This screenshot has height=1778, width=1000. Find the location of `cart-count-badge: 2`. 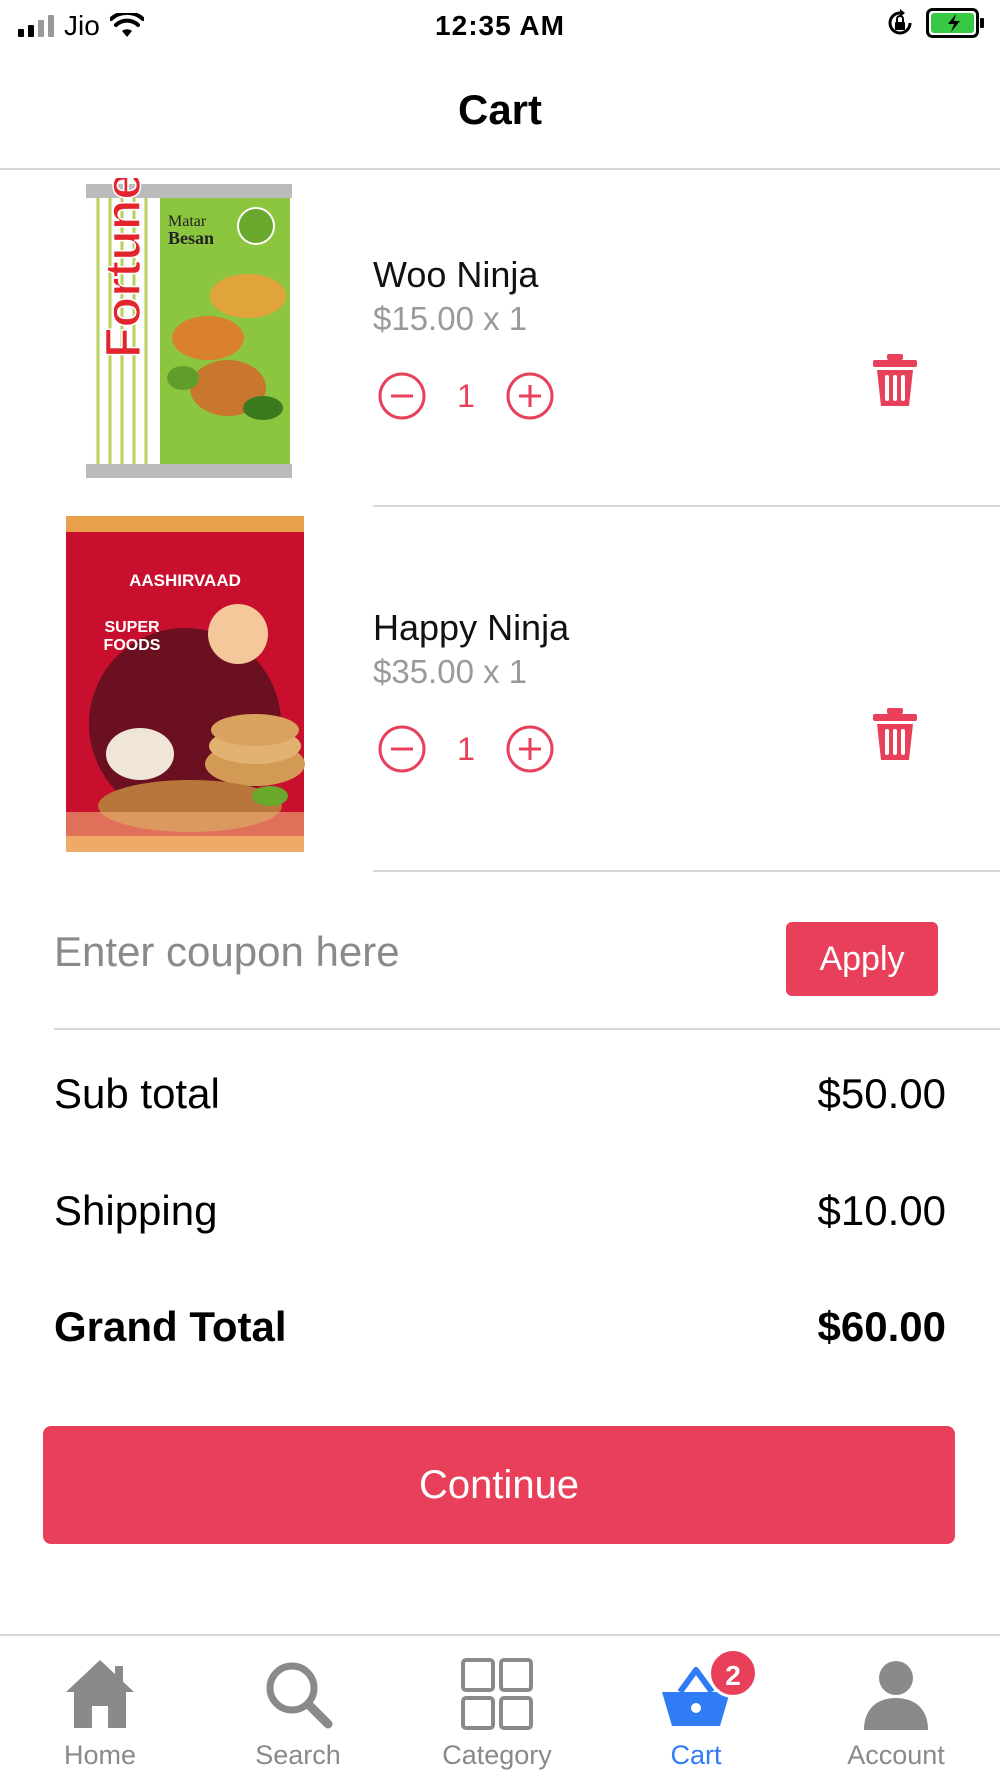

cart-count-badge: 2 is located at coordinates (733, 1673).